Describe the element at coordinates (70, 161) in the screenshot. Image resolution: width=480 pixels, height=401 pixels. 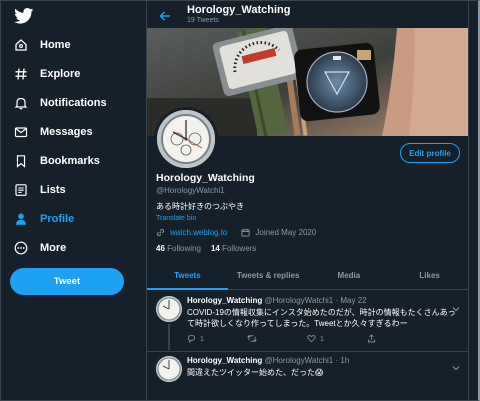
I see `sidebar-item-label: Bookmarks` at that location.